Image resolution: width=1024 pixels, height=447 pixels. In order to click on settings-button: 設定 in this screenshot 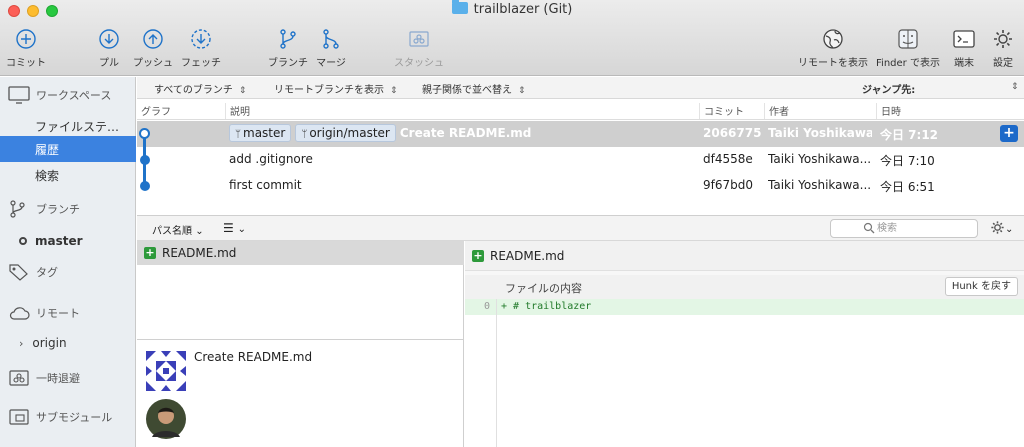, I will do `click(1003, 48)`.